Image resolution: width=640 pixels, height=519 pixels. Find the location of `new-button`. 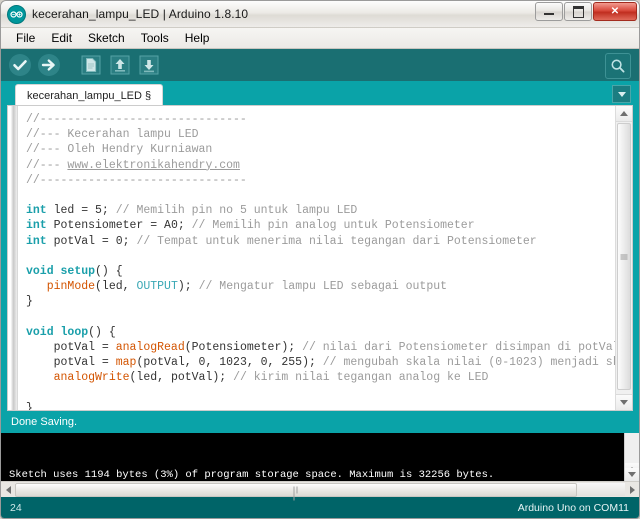

new-button is located at coordinates (91, 65).